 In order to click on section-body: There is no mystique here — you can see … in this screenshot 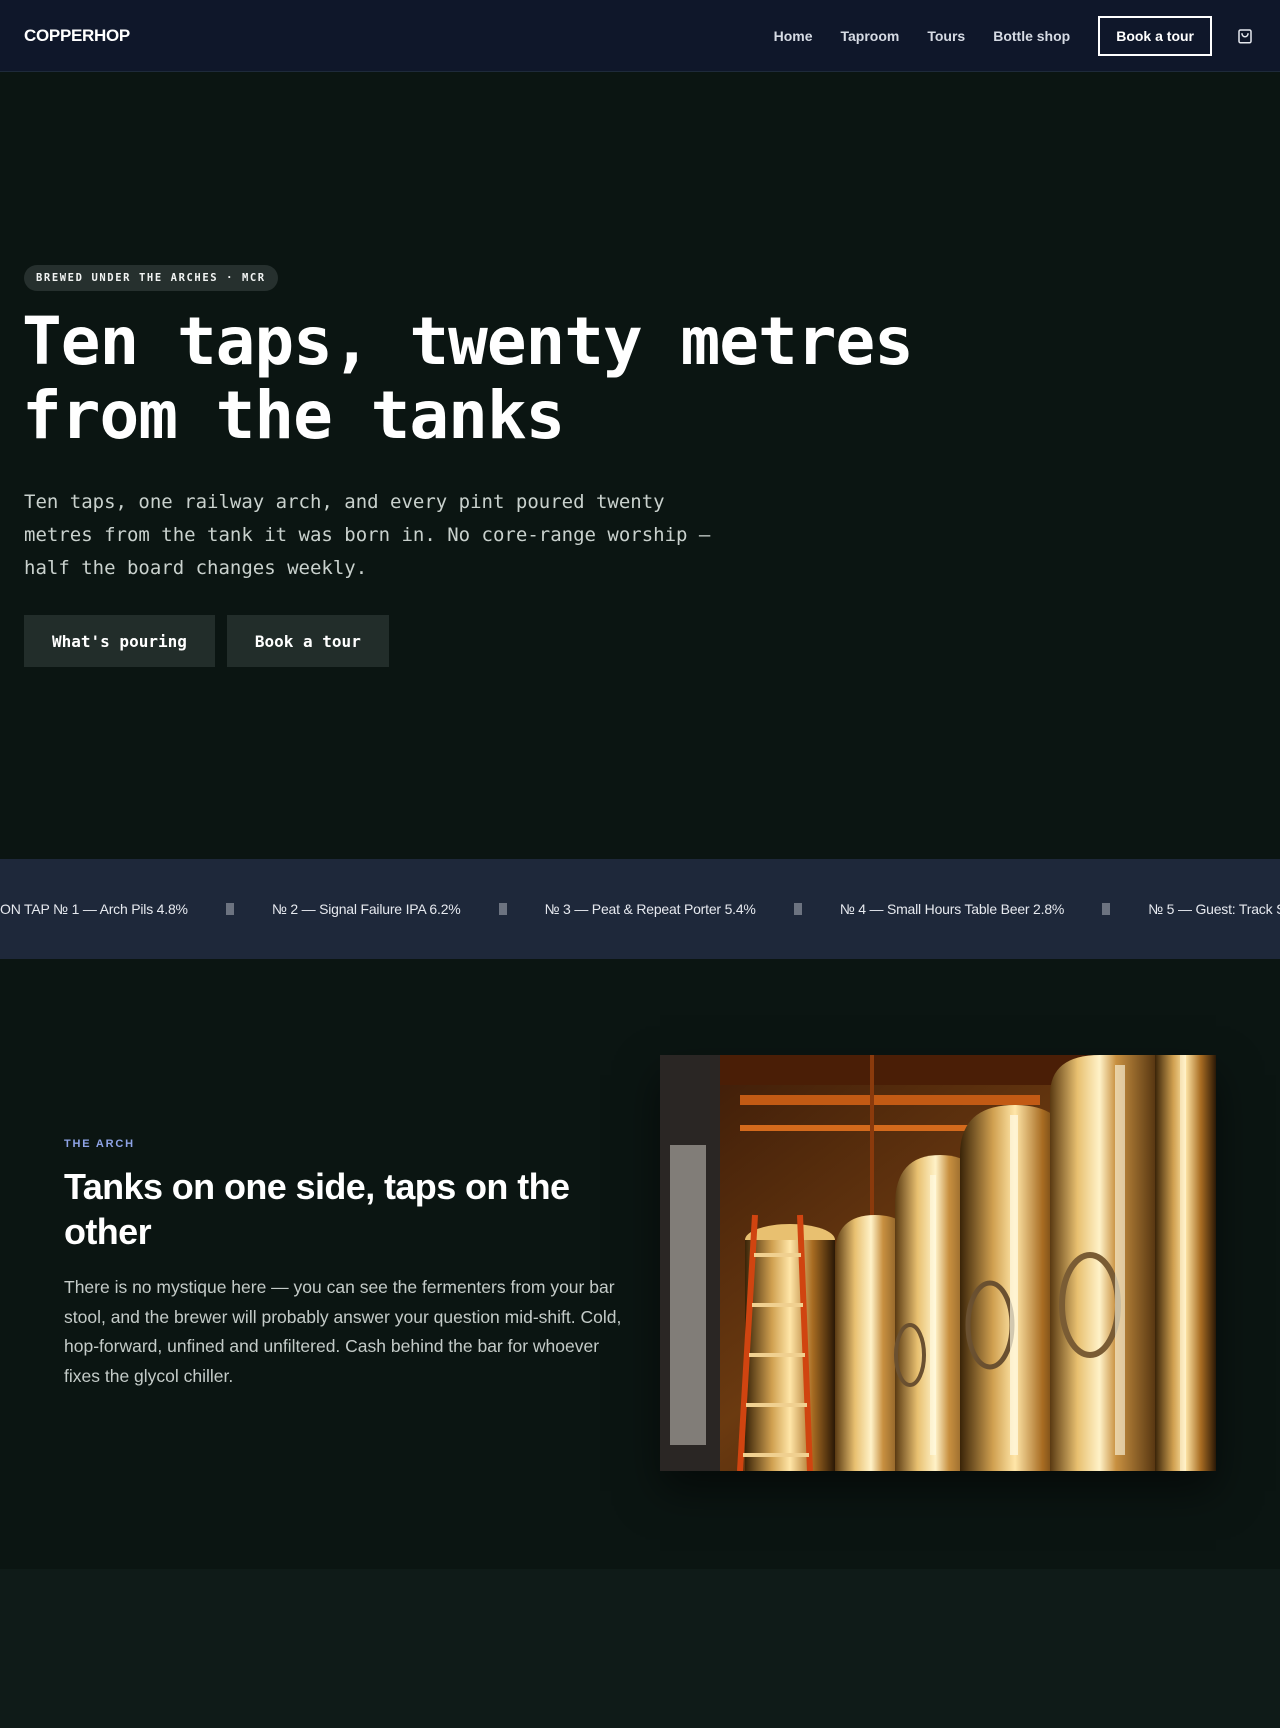, I will do `click(343, 1331)`.